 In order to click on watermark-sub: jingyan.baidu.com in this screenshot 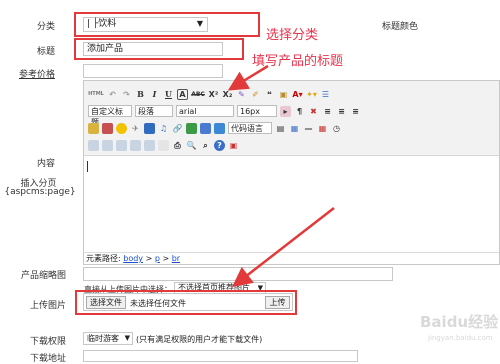, I will do `click(460, 338)`.